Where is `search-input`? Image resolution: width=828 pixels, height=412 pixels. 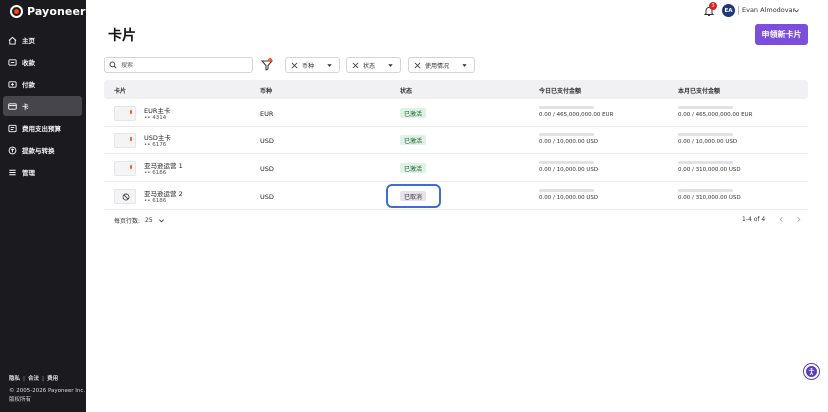 search-input is located at coordinates (181, 65).